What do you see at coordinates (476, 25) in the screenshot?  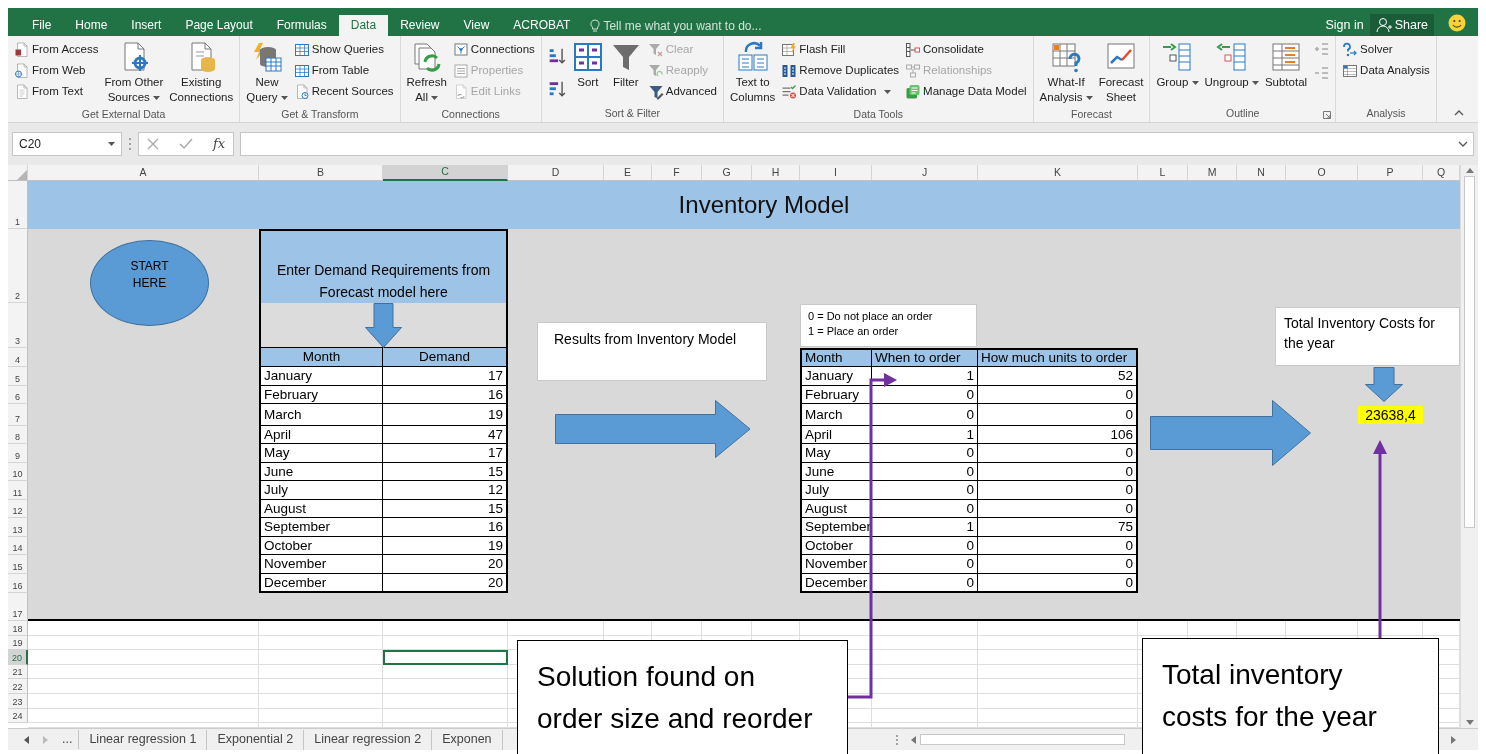 I see `ribbon-tab: View` at bounding box center [476, 25].